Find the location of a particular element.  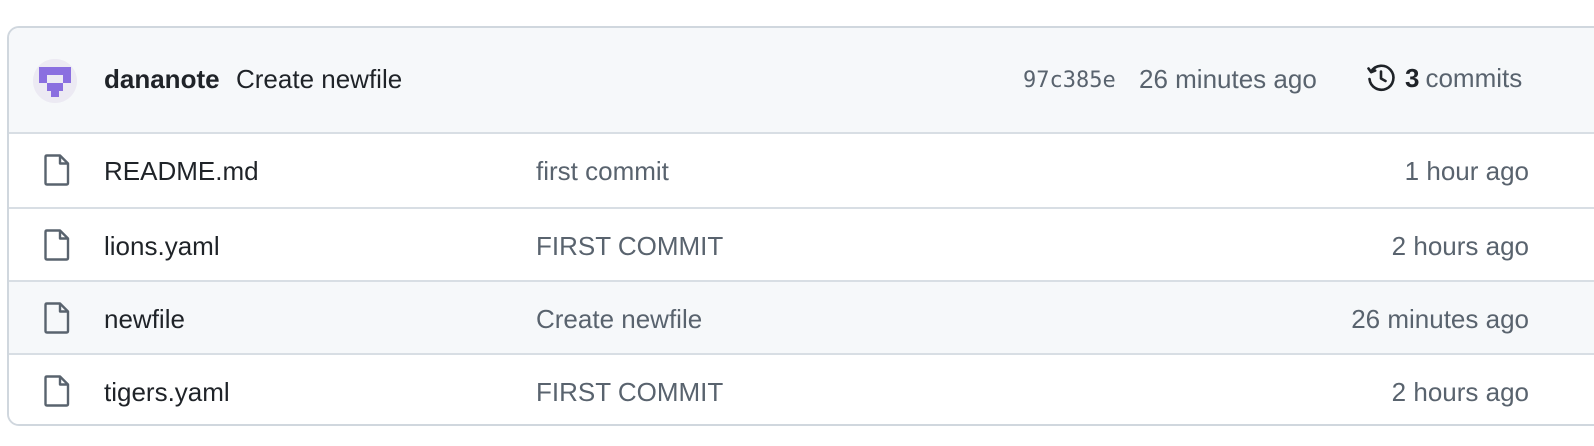

commit-count: 3 is located at coordinates (1412, 77).